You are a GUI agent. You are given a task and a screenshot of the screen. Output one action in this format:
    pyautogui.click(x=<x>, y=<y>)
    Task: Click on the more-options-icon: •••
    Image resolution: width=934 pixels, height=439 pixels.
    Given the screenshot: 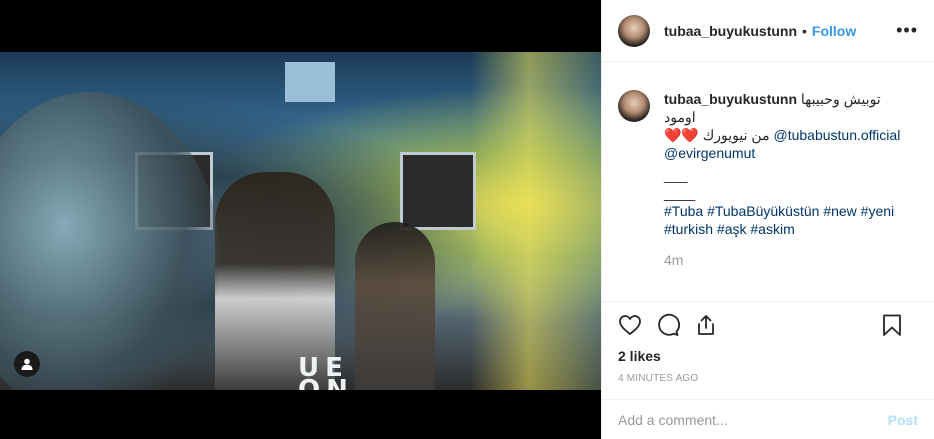 What is the action you would take?
    pyautogui.click(x=907, y=30)
    